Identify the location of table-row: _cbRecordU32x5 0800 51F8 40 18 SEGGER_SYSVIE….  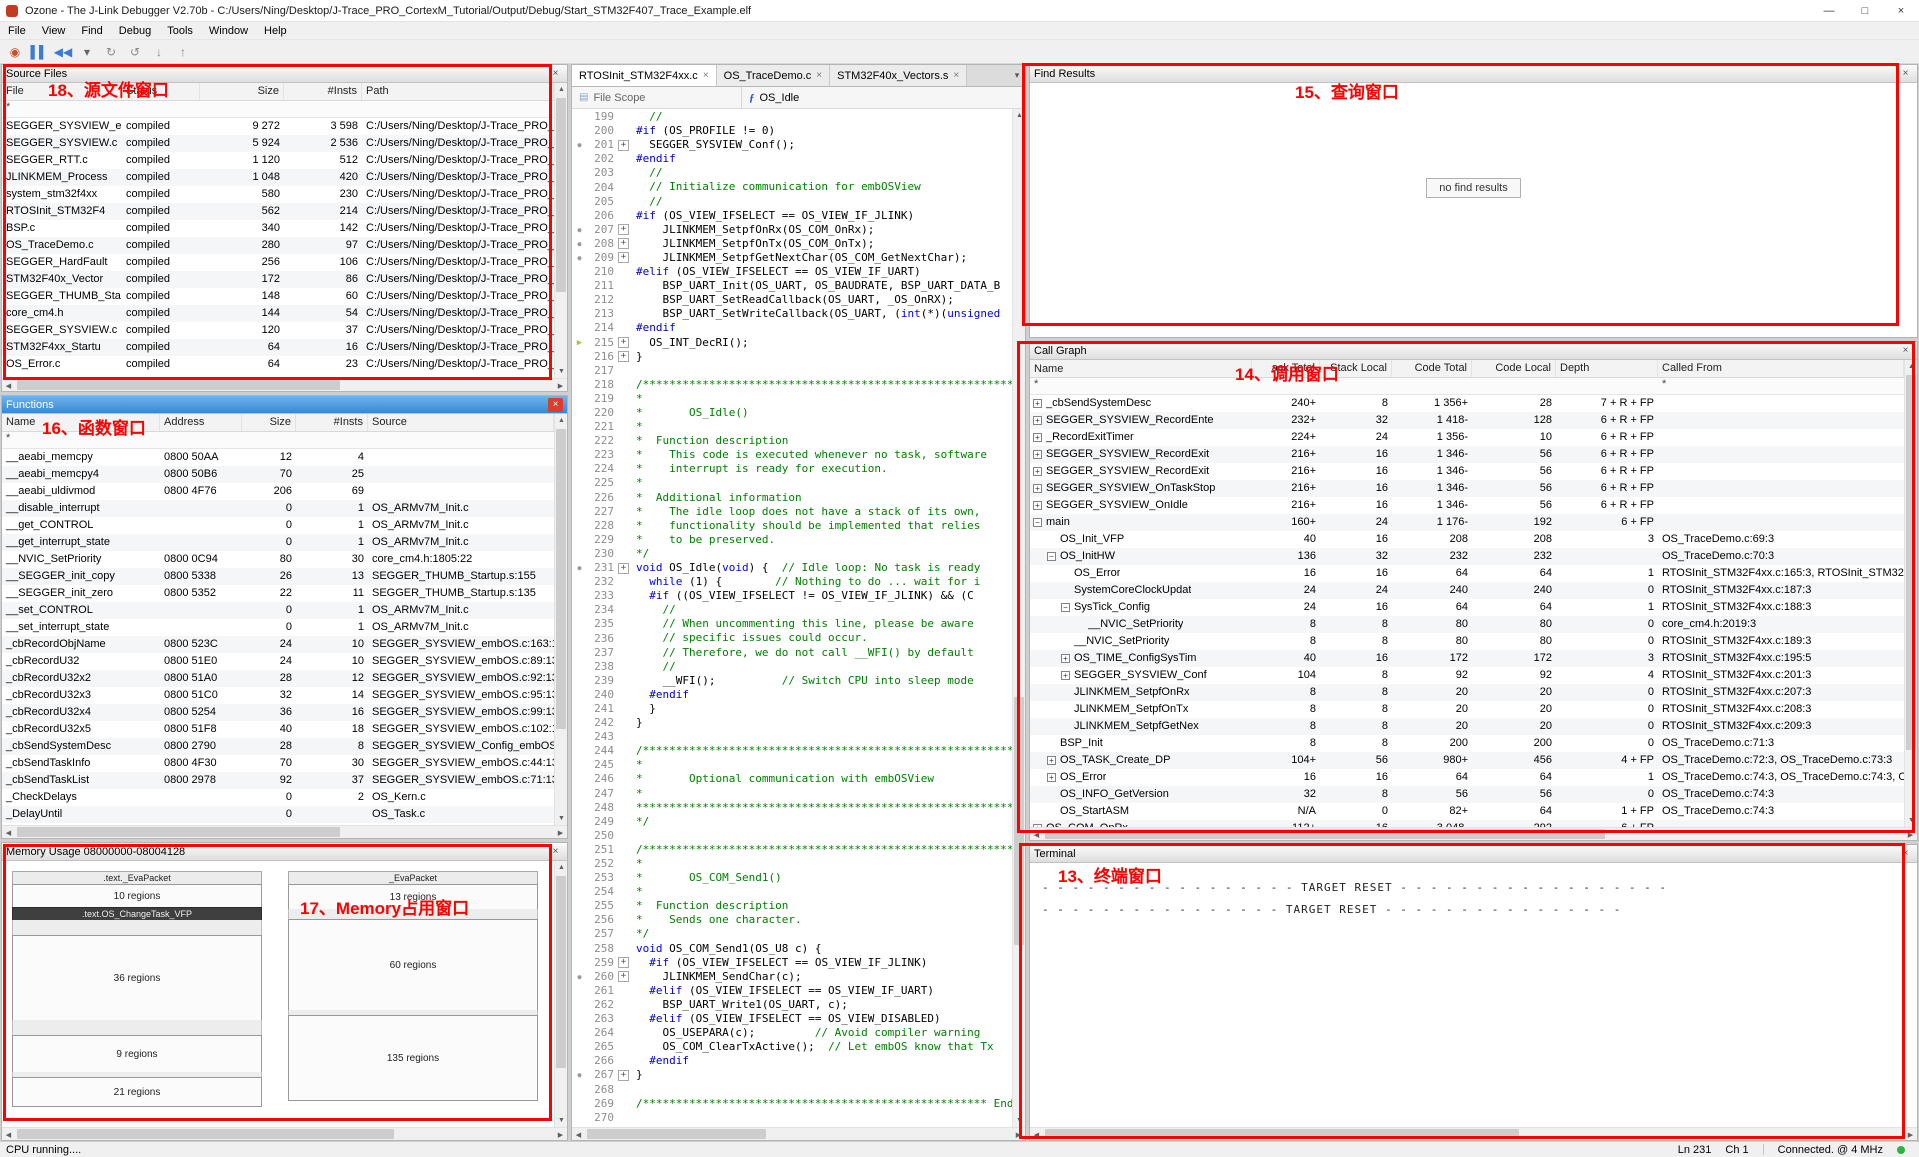
(278, 729).